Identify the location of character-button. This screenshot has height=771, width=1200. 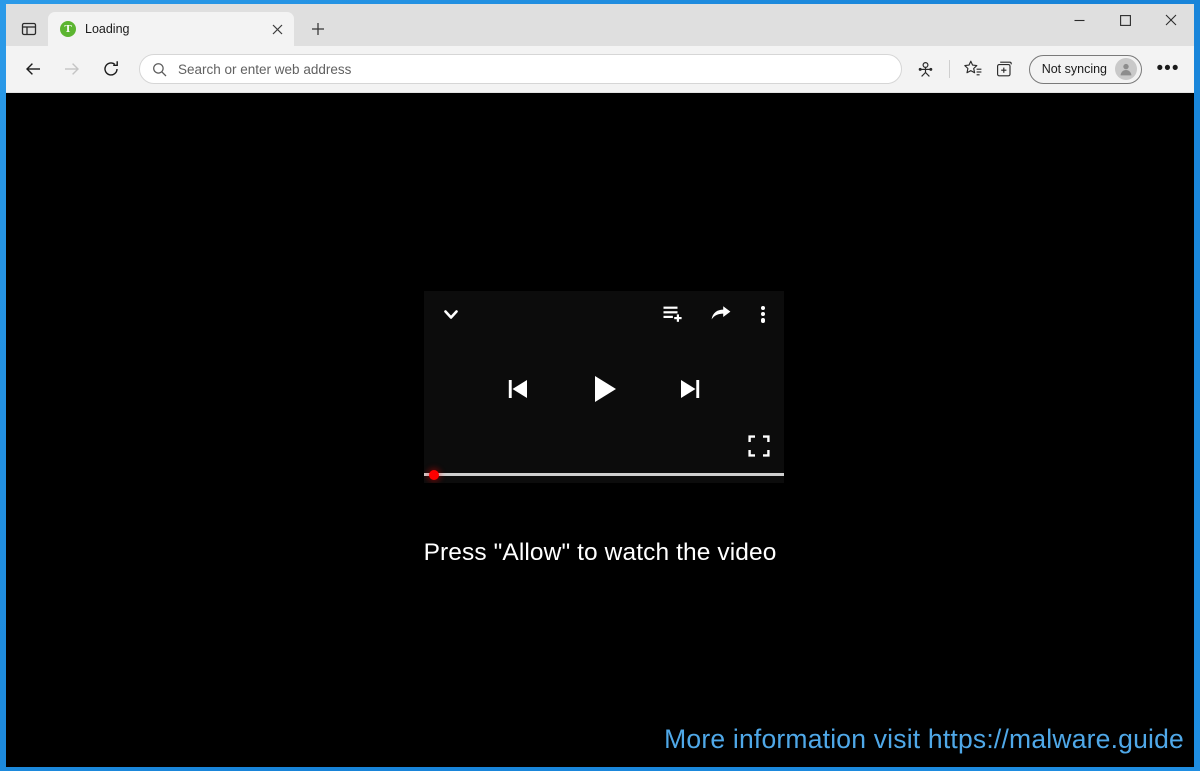
(926, 69).